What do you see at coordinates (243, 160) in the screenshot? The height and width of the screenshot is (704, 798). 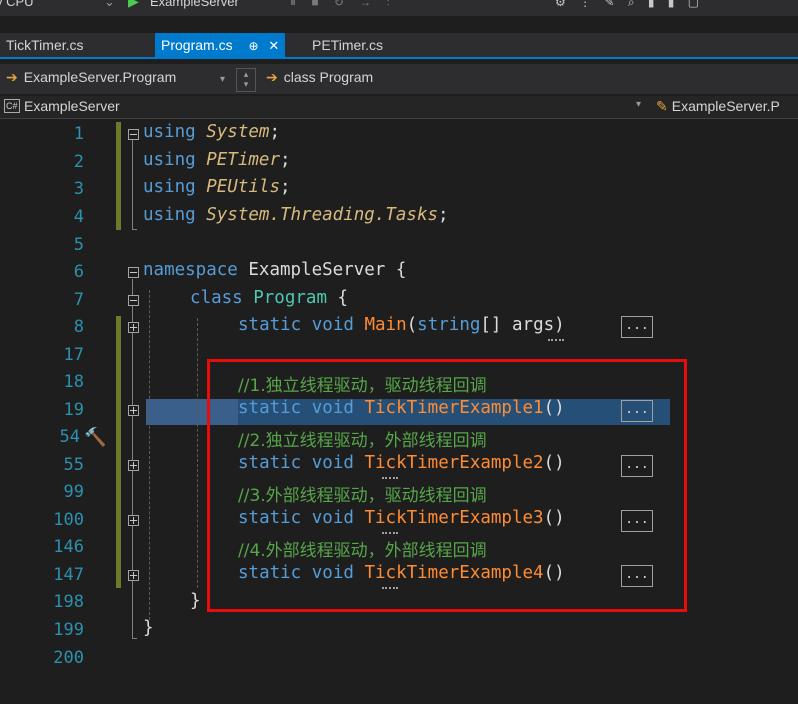 I see `namespace-name: PETimer` at bounding box center [243, 160].